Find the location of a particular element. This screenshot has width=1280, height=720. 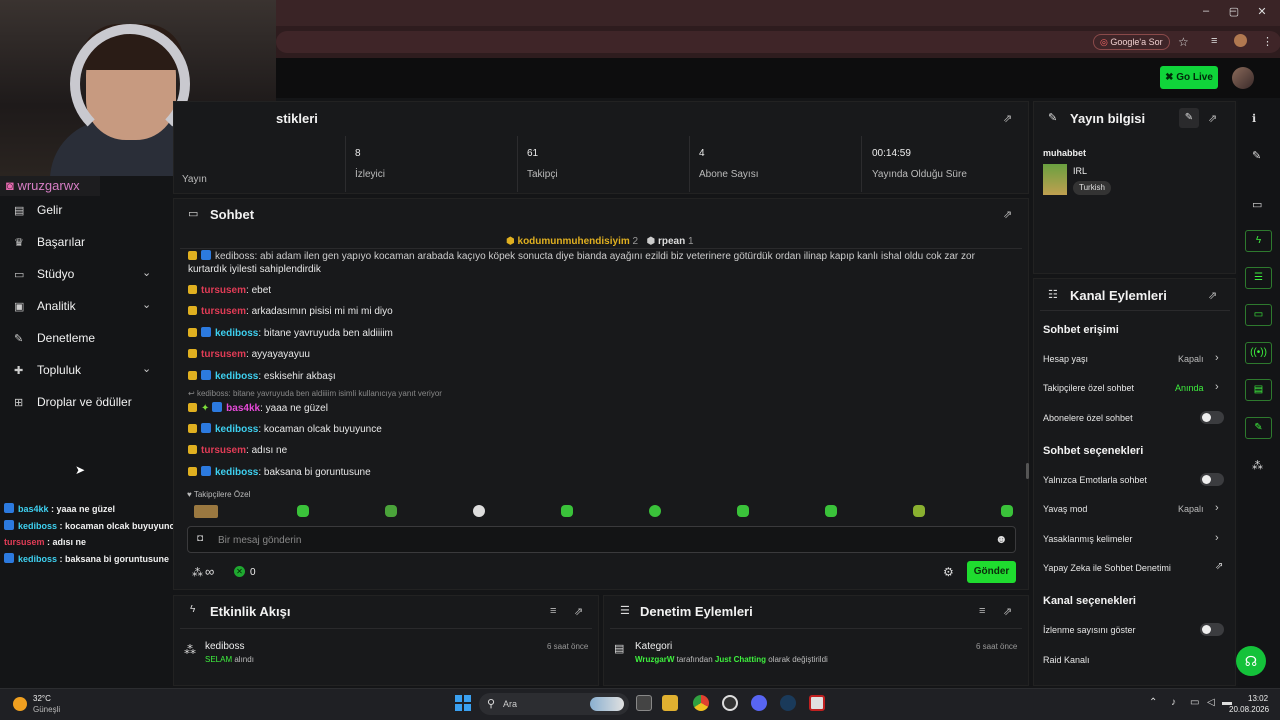

emote-kick is located at coordinates (206, 511).